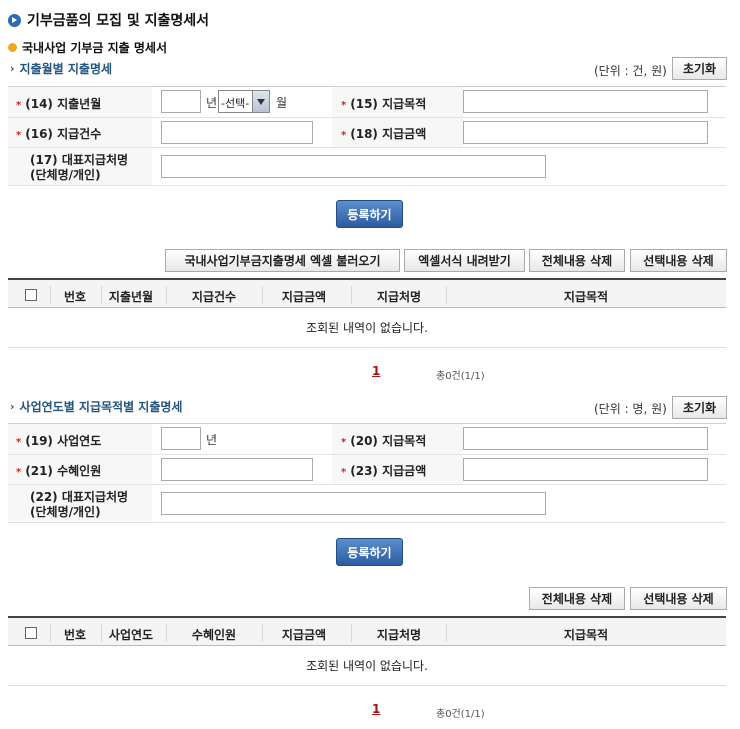  What do you see at coordinates (101, 407) in the screenshot?
I see `section2-heading-text: 사업연도별 지급목적별 지출명세` at bounding box center [101, 407].